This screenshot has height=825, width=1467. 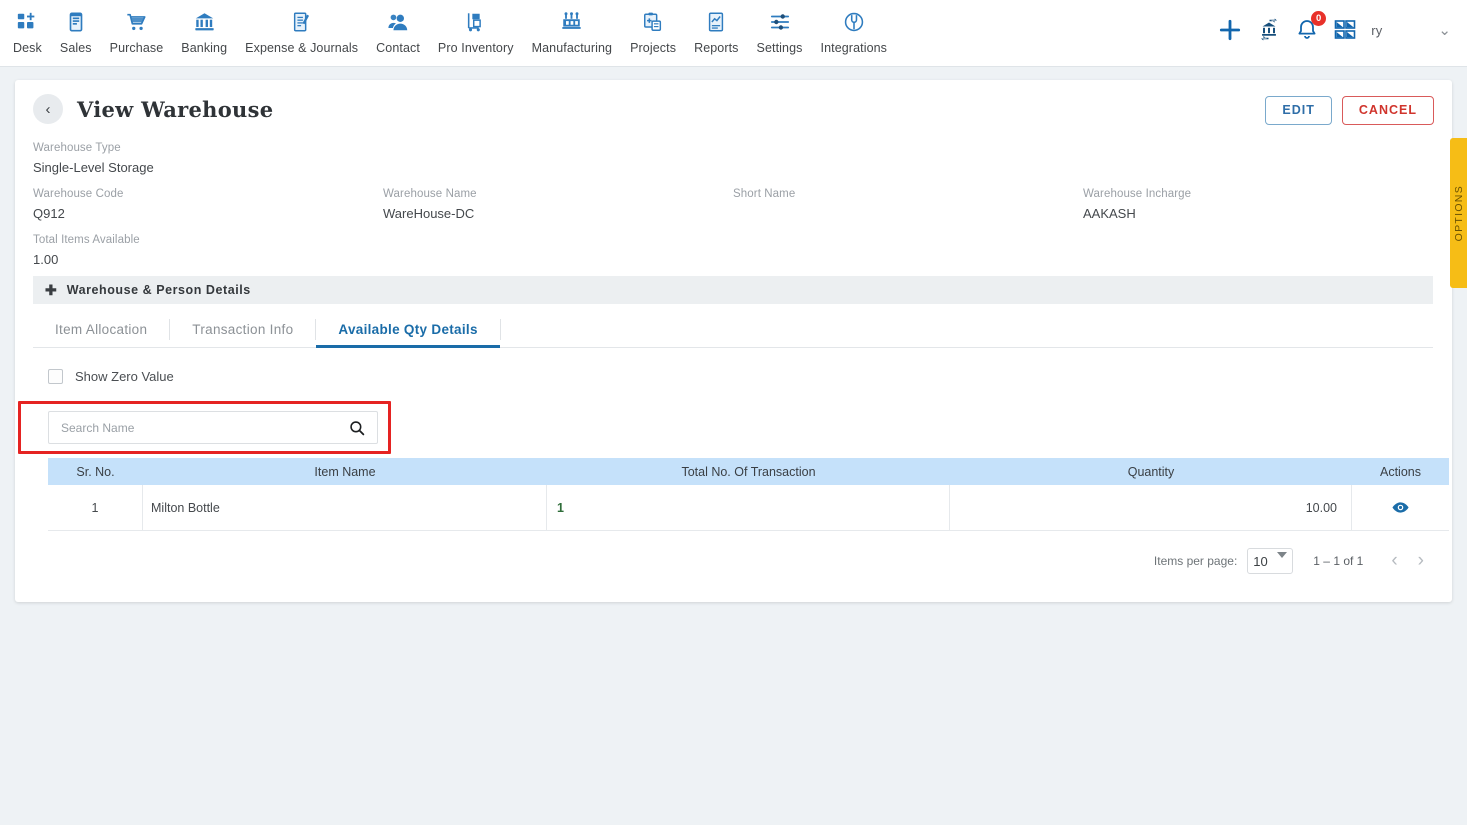 I want to click on page-title: View Warehouse, so click(x=175, y=109).